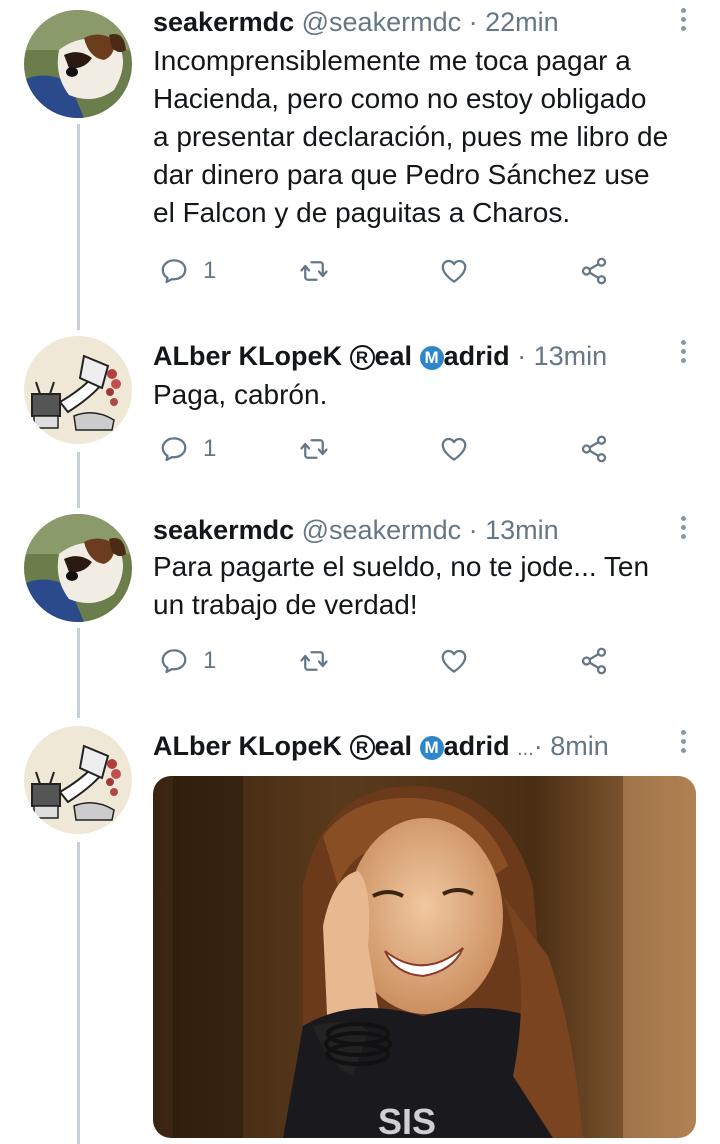 The width and height of the screenshot is (720, 1144). Describe the element at coordinates (579, 746) in the screenshot. I see `timestamp: 8min` at that location.